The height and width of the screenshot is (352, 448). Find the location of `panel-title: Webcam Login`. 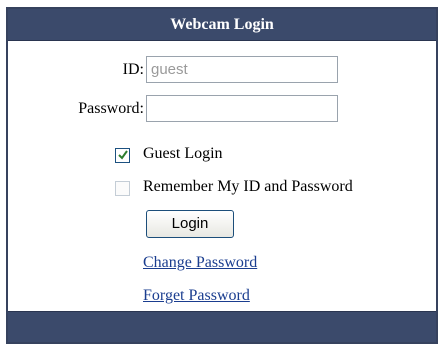

panel-title: Webcam Login is located at coordinates (222, 24).